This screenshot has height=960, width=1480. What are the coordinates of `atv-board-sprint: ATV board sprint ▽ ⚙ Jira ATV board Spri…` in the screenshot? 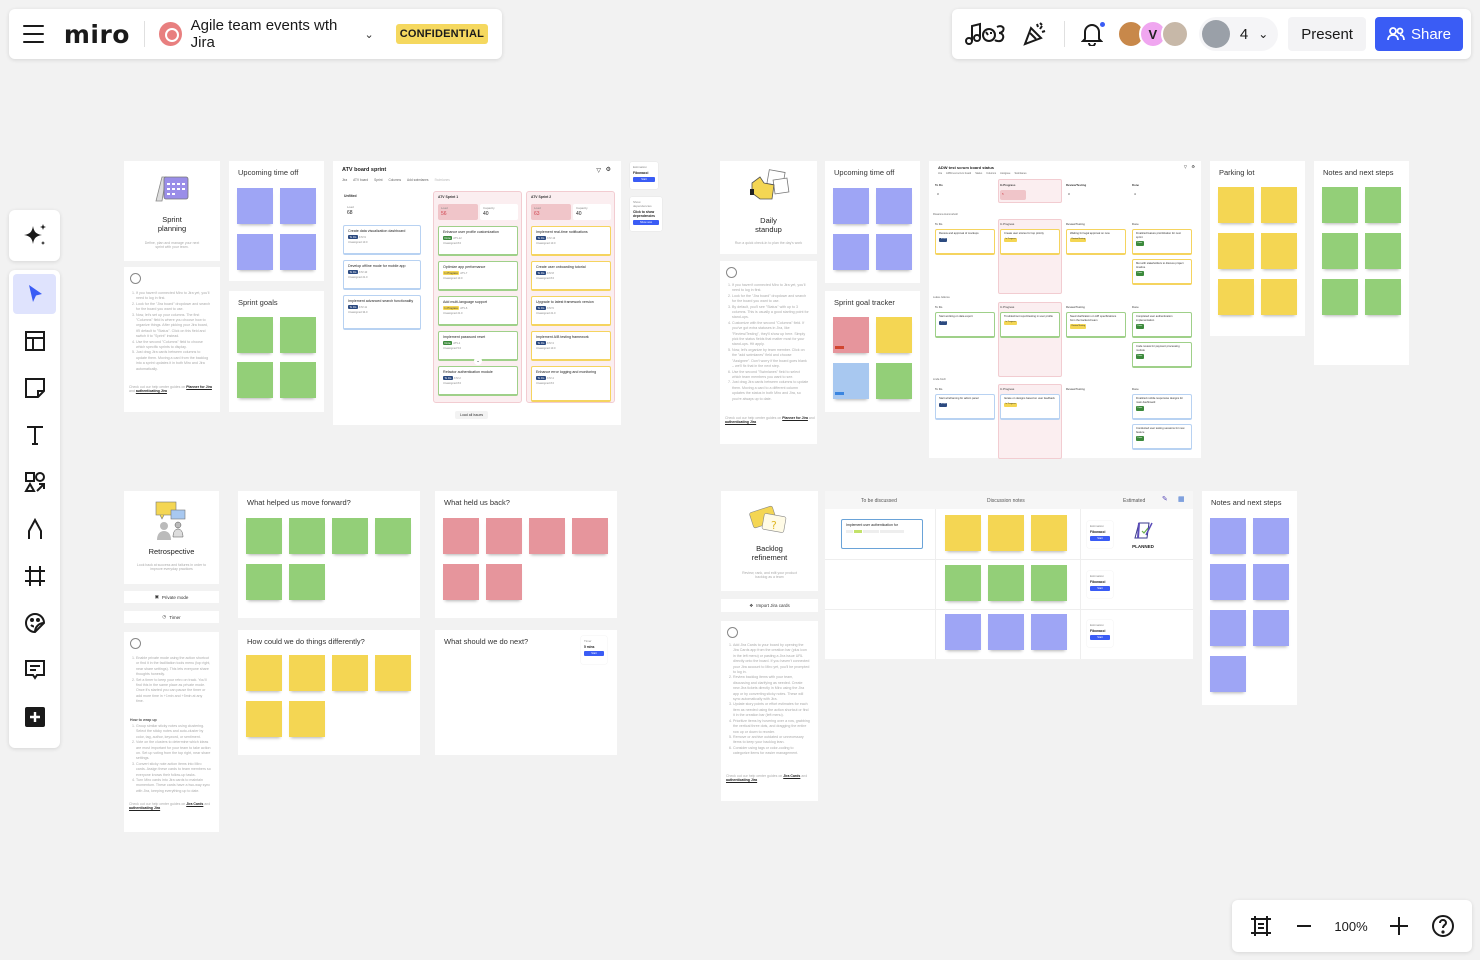 It's located at (477, 293).